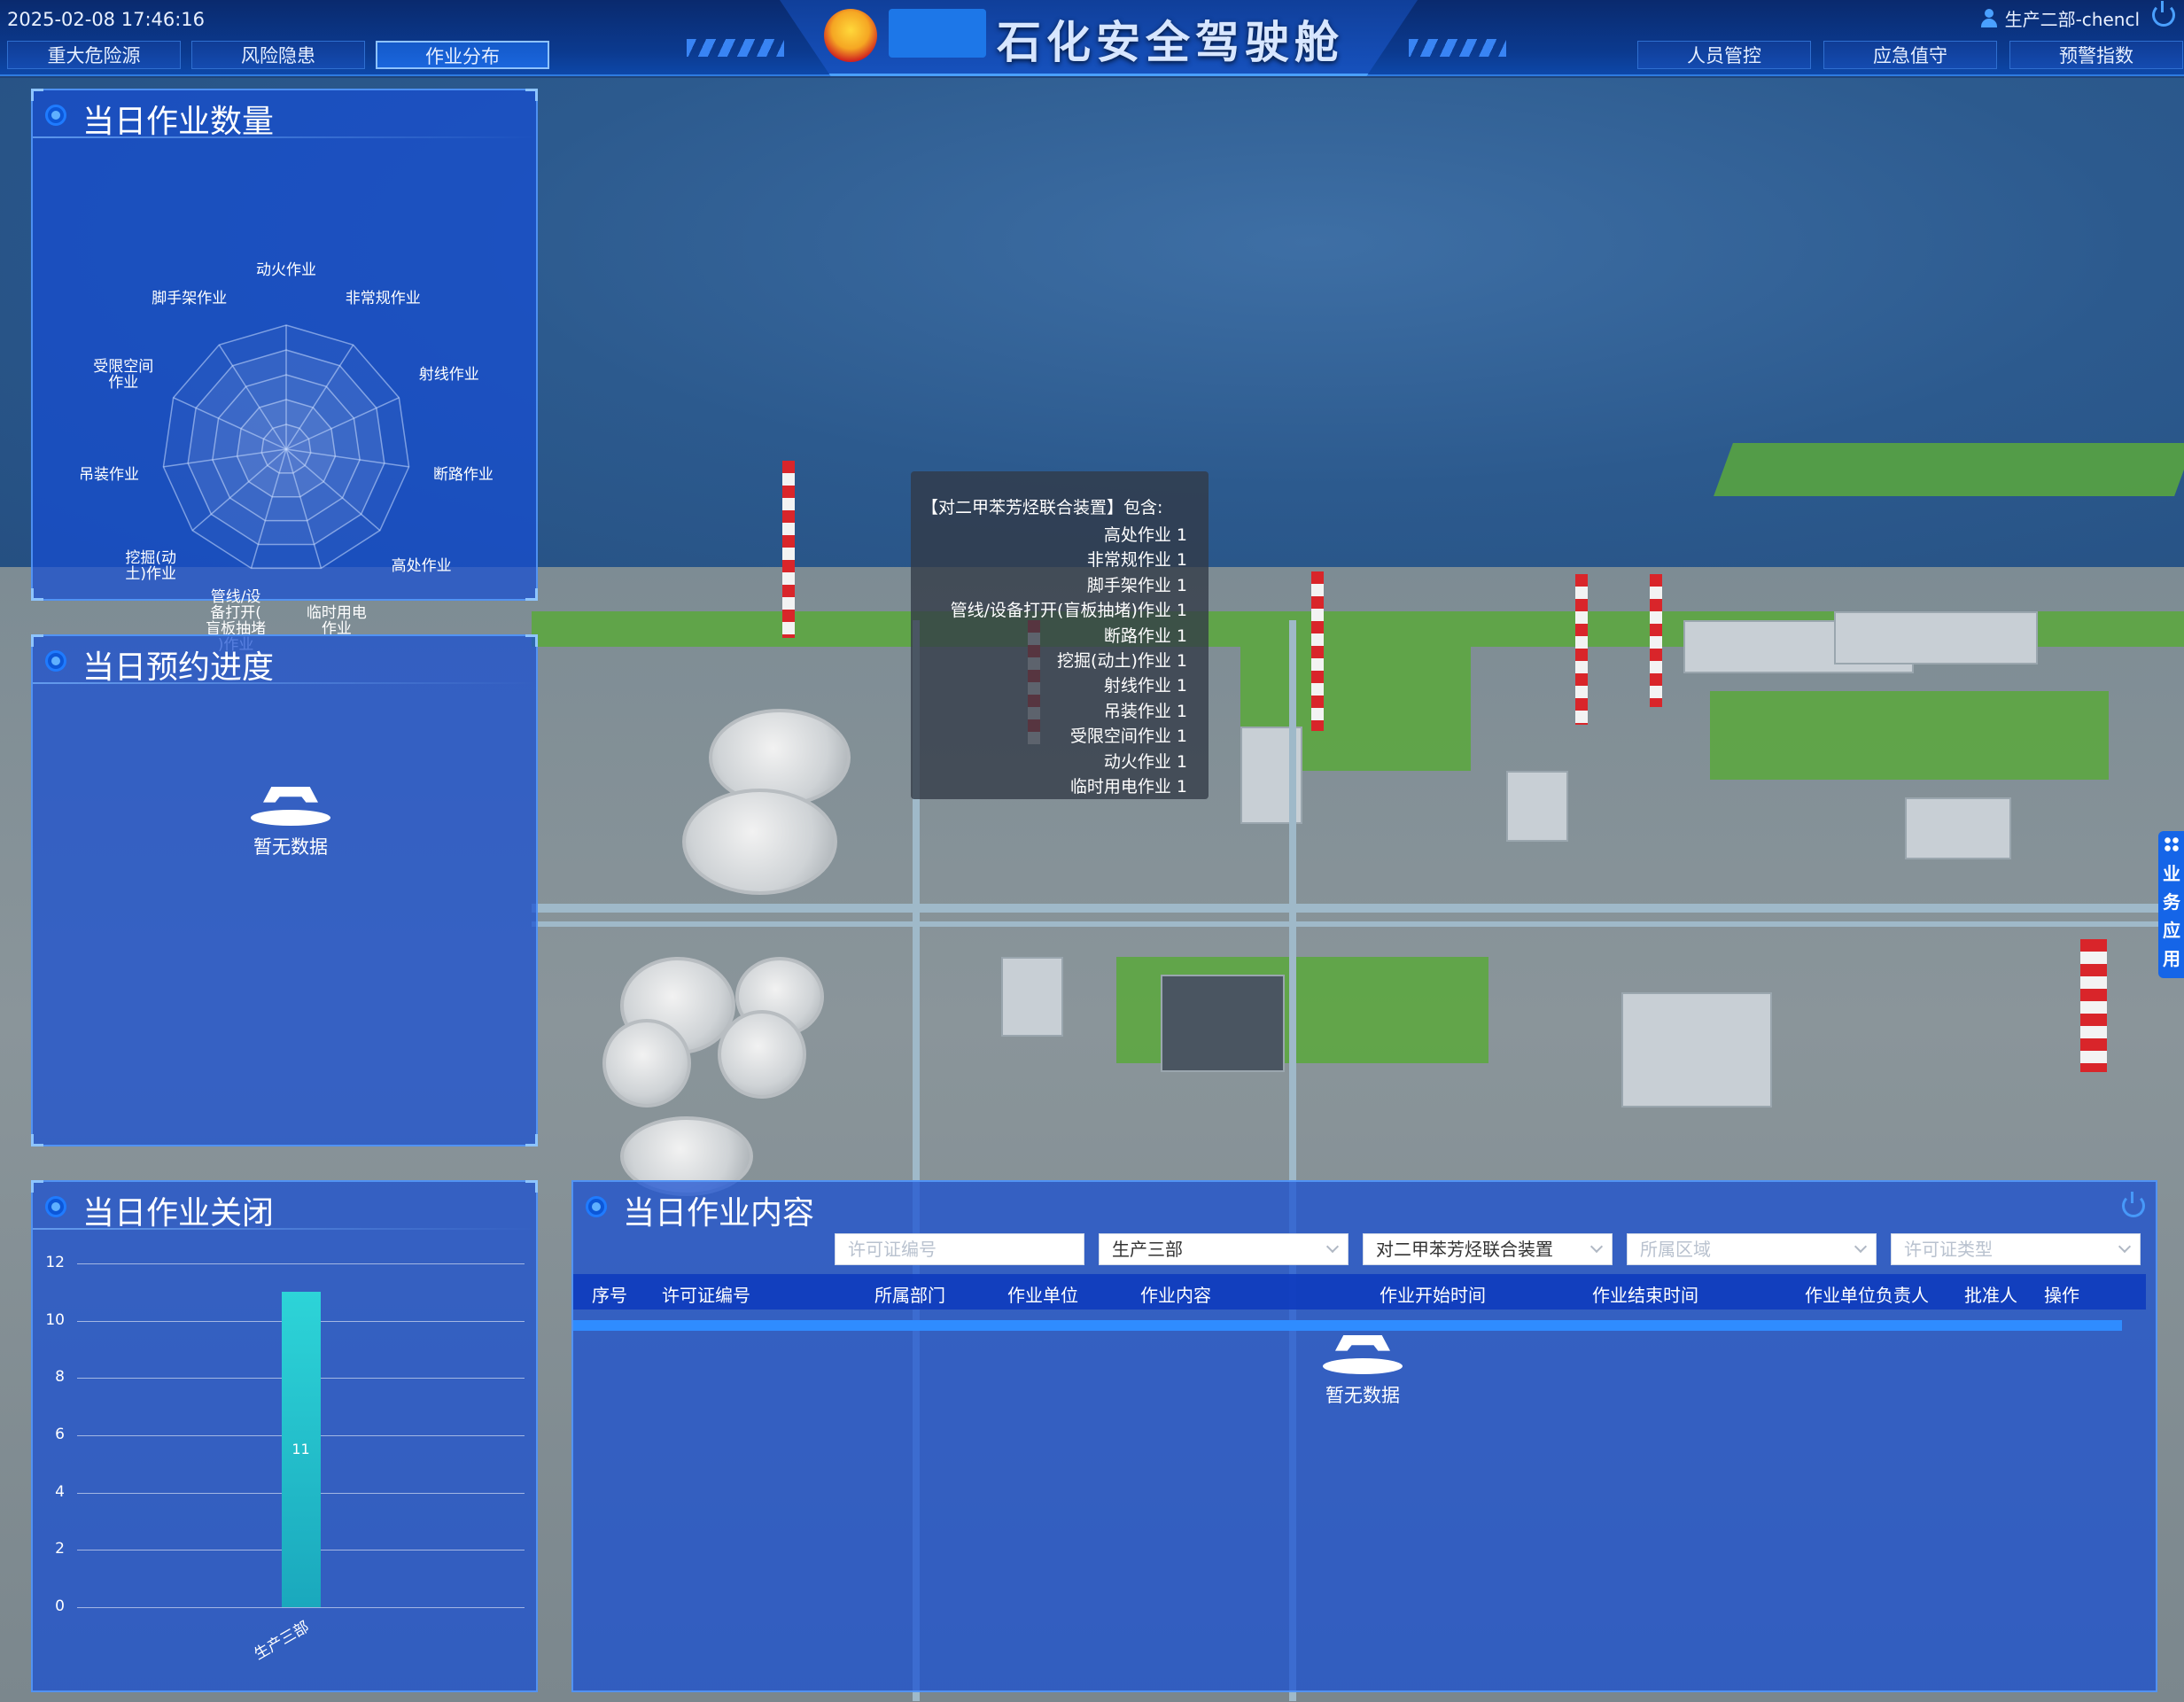 The image size is (2184, 1702). I want to click on col-start-time: 作业开始时间, so click(1433, 1295).